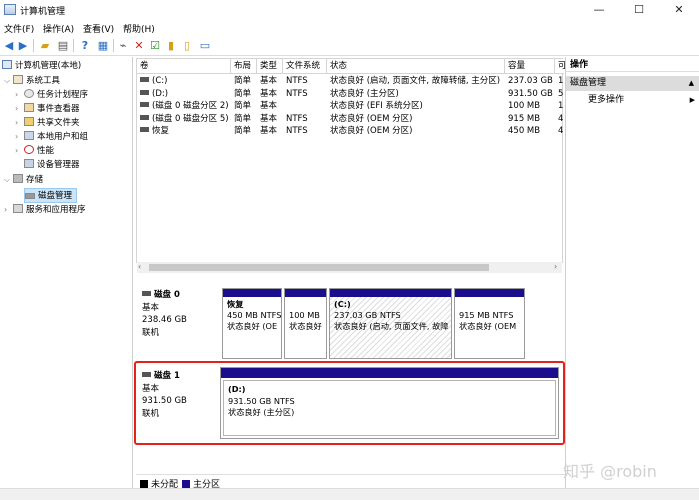 Image resolution: width=699 pixels, height=500 pixels. I want to click on open-icon: ▮, so click(171, 45).